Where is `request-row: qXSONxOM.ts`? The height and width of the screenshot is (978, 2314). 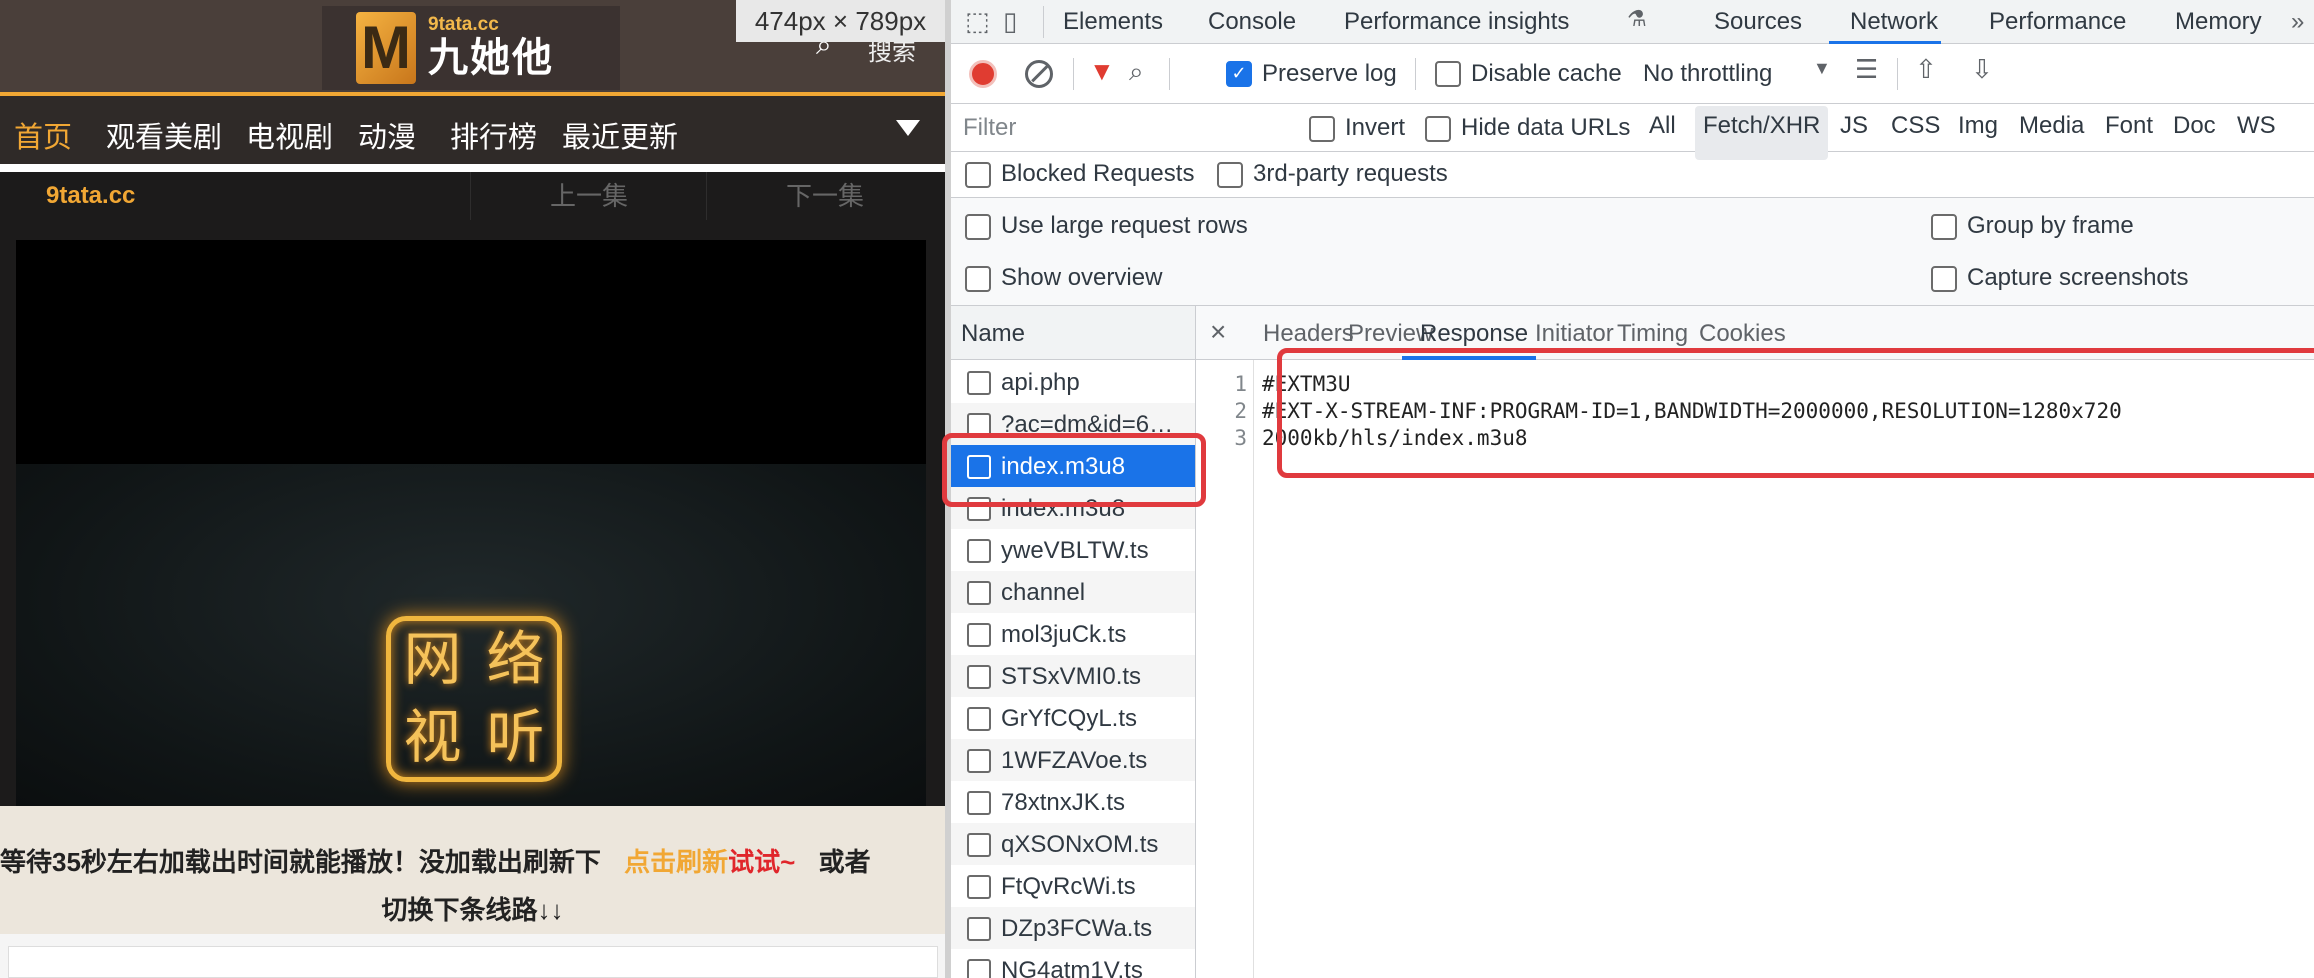 request-row: qXSONxOM.ts is located at coordinates (1073, 844).